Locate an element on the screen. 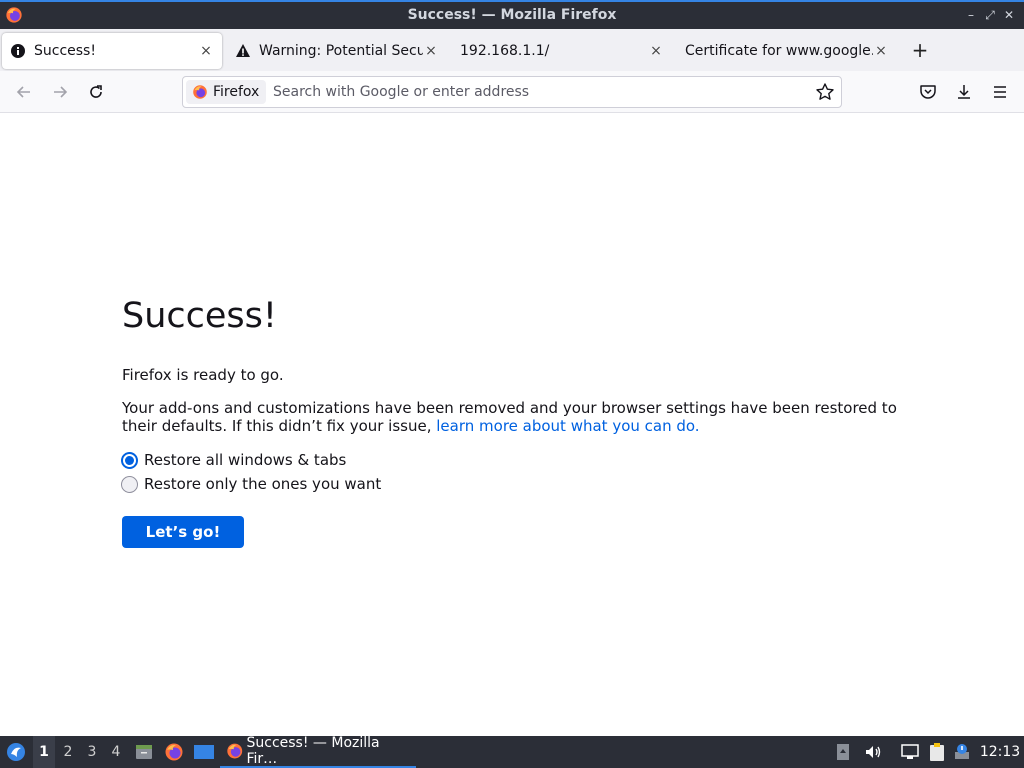  back-button is located at coordinates (24, 92).